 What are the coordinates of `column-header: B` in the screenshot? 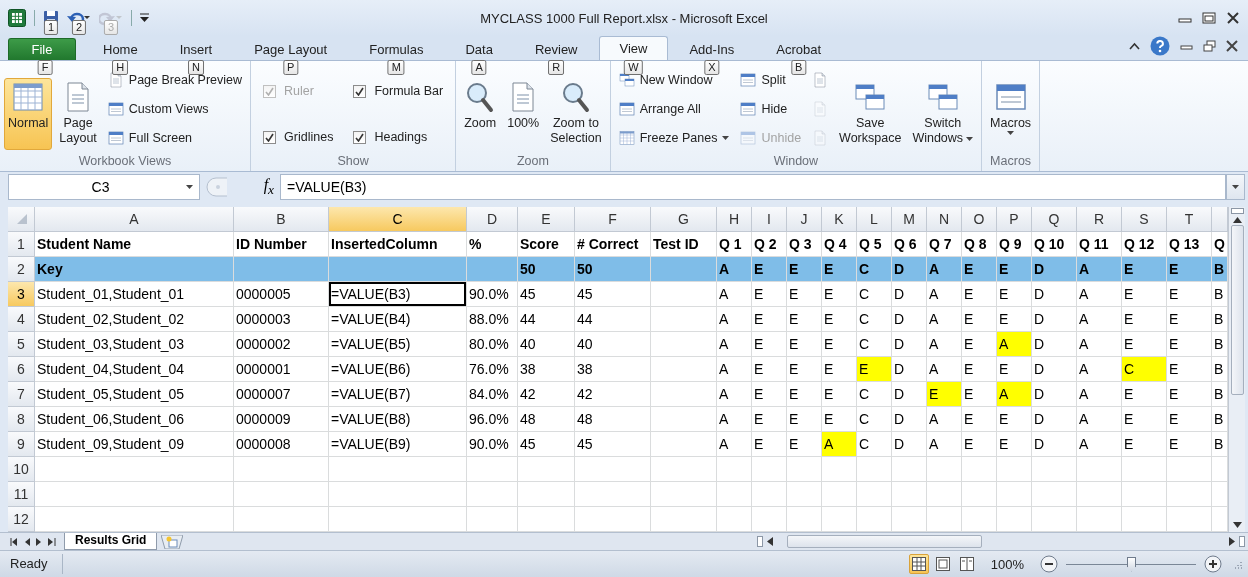 It's located at (281, 219).